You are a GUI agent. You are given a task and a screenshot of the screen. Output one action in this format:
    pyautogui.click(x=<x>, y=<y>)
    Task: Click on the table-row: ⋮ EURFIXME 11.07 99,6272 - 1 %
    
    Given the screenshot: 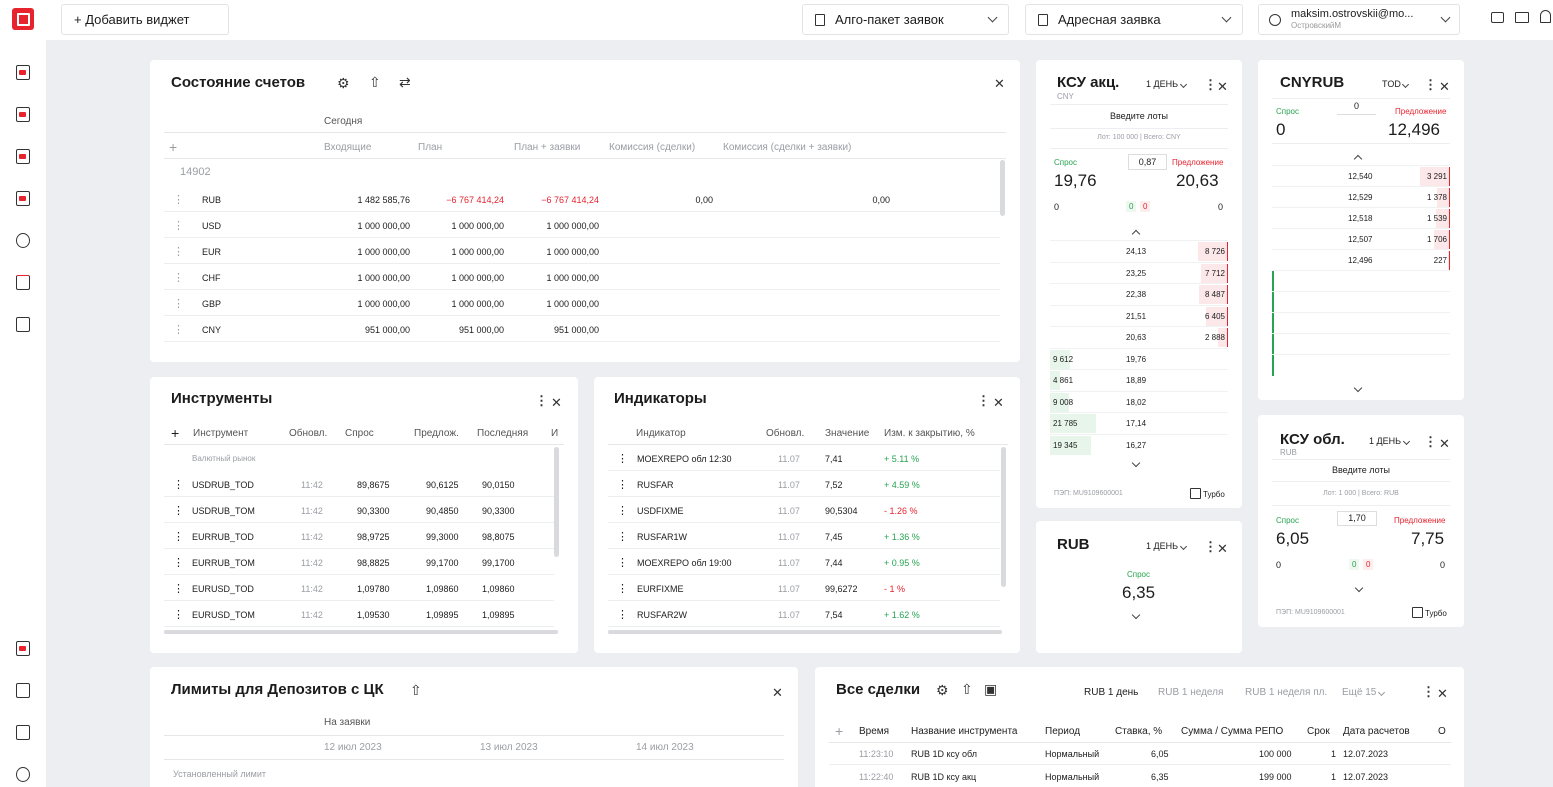 What is the action you would take?
    pyautogui.click(x=804, y=588)
    